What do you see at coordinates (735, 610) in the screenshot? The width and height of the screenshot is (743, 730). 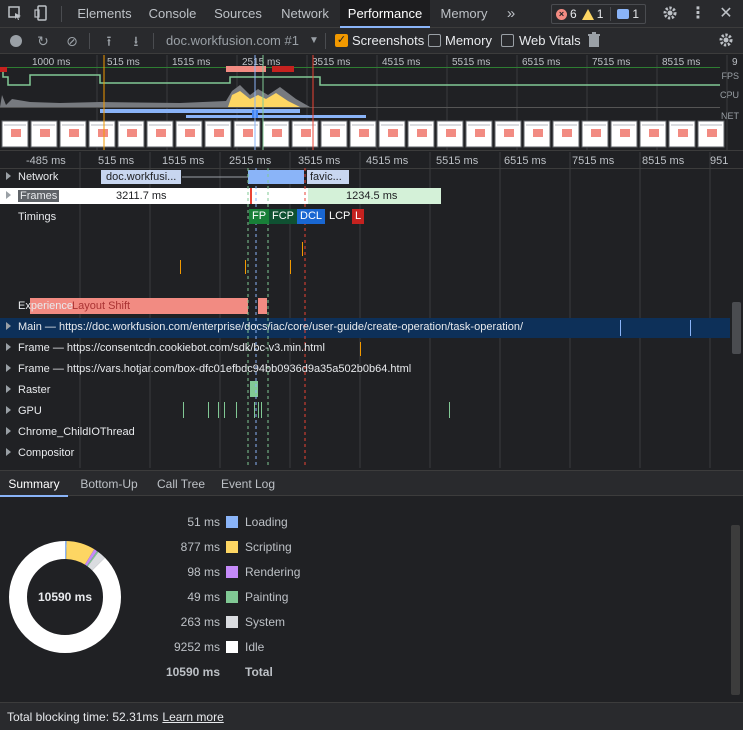 I see `summary-scrollbar` at bounding box center [735, 610].